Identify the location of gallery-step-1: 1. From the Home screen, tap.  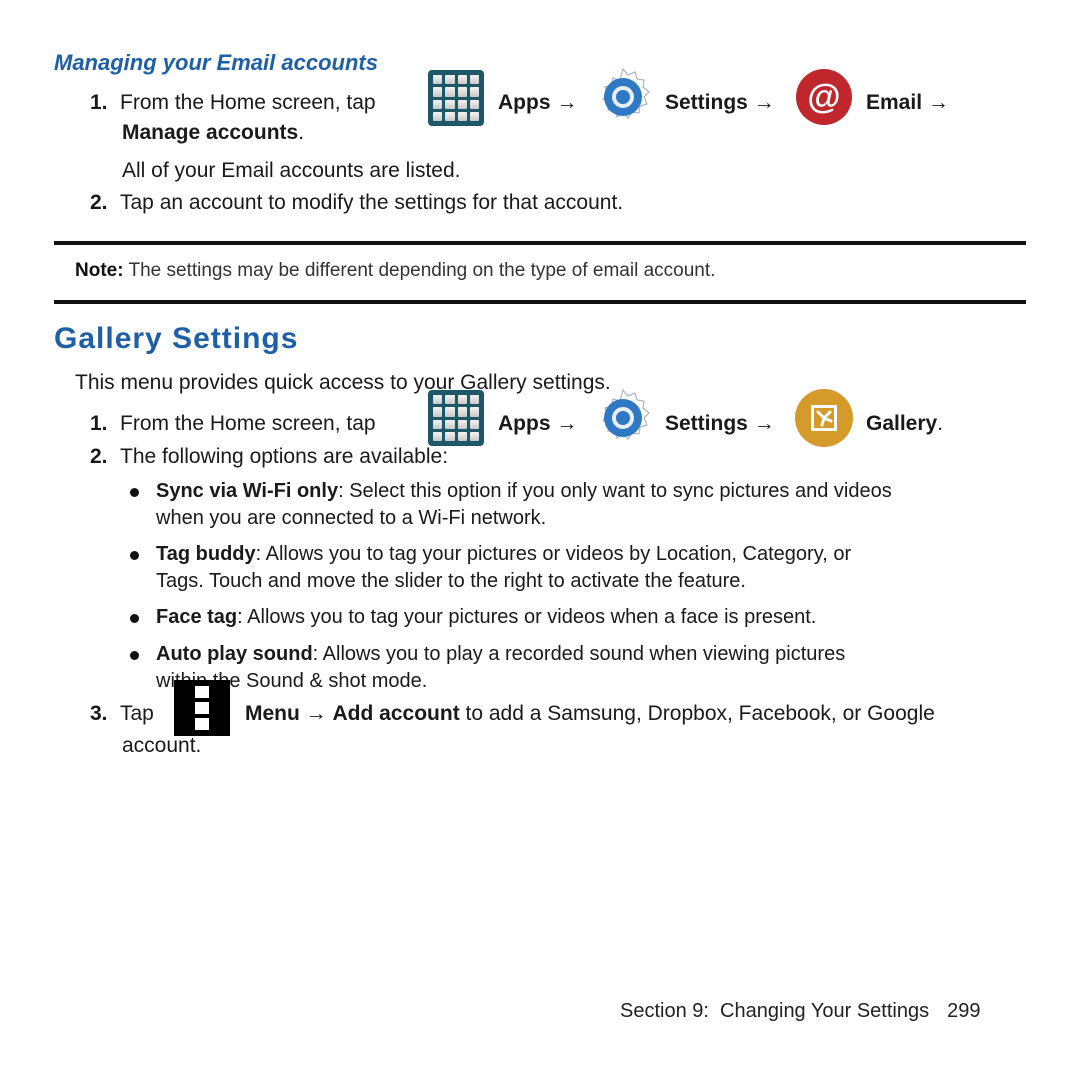
(233, 424).